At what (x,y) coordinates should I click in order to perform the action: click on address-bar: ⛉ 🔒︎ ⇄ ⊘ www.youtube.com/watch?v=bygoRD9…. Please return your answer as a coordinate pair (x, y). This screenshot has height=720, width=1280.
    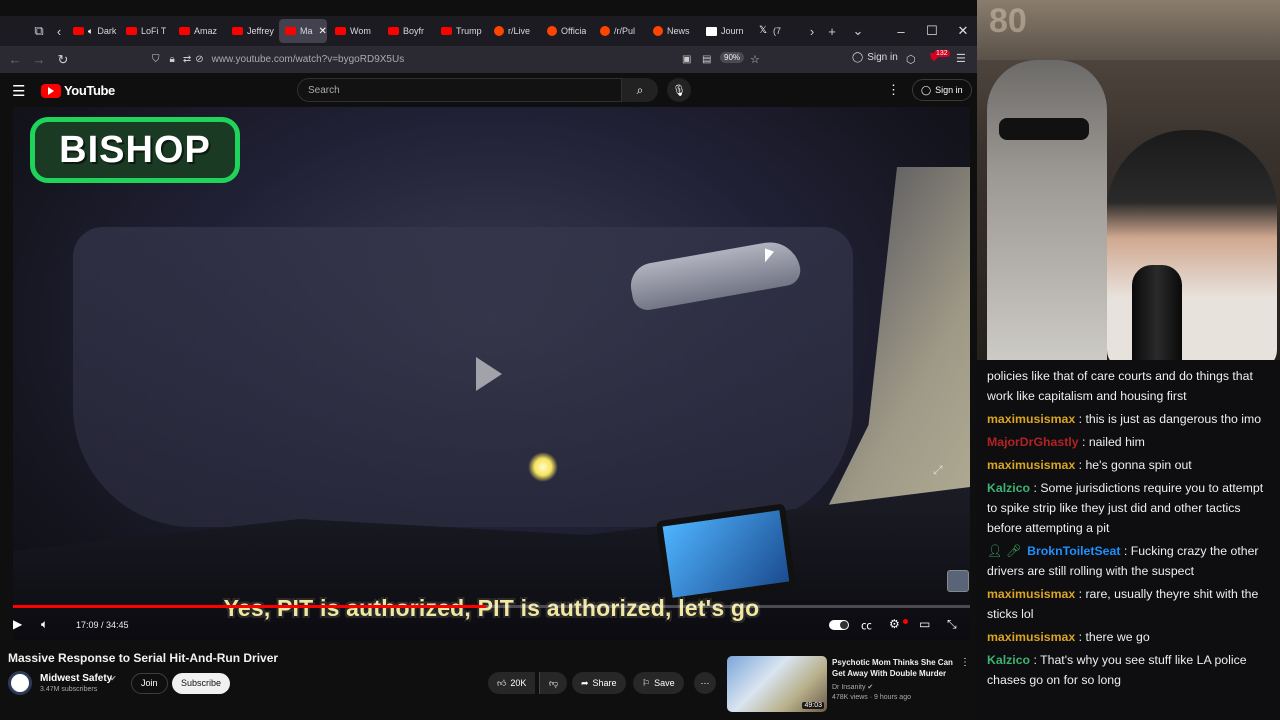
    Looking at the image, I should click on (462, 59).